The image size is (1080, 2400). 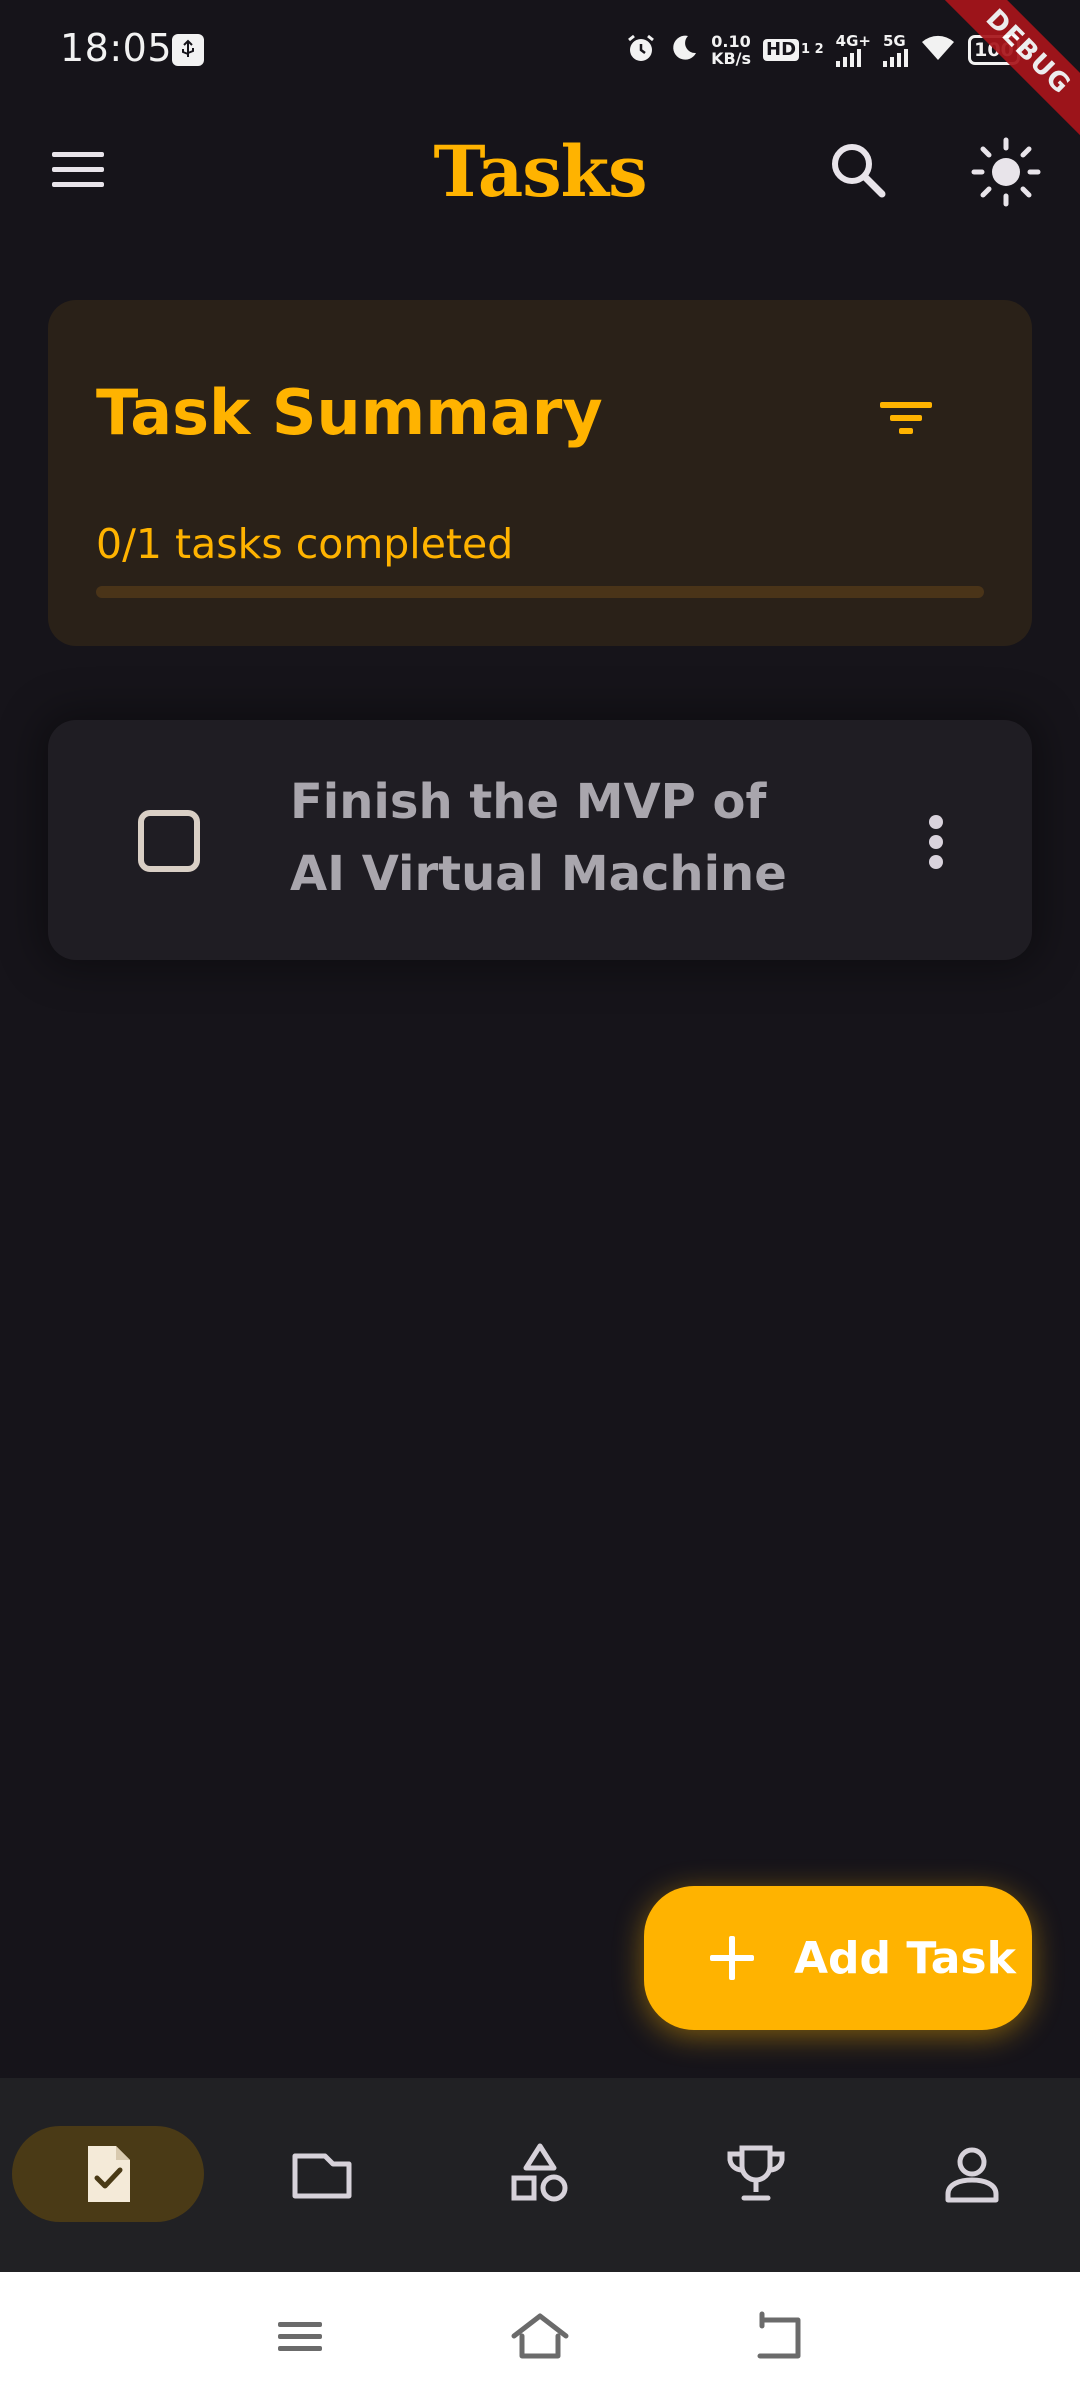 I want to click on nav-item-folders, so click(x=322, y=2174).